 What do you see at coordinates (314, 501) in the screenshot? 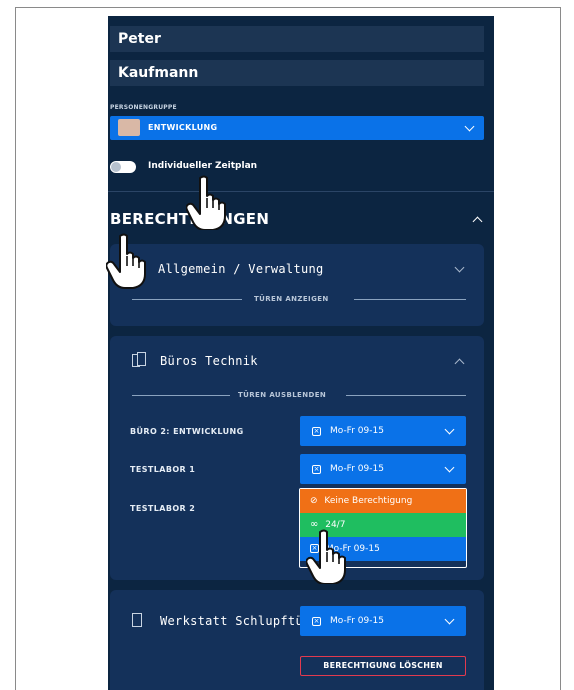
I see `block-icon: ⊘` at bounding box center [314, 501].